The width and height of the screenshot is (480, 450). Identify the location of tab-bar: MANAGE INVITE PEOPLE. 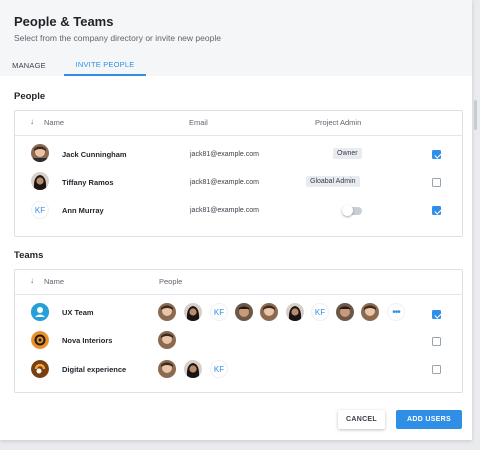
(236, 65).